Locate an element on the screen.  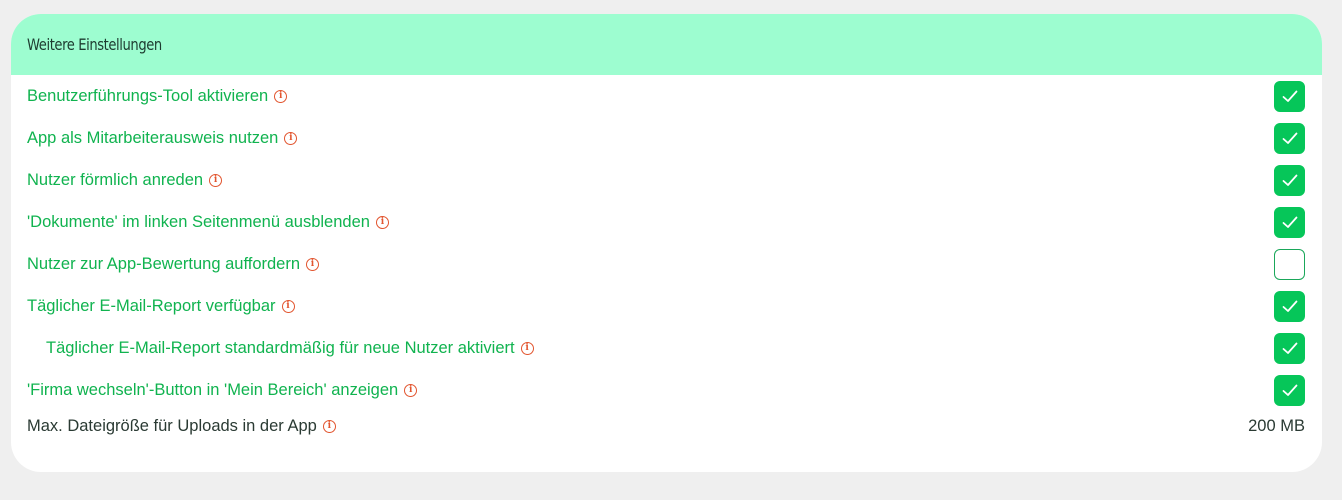
setting-label: App als Mitarbeiterausweis nutzen is located at coordinates (153, 137).